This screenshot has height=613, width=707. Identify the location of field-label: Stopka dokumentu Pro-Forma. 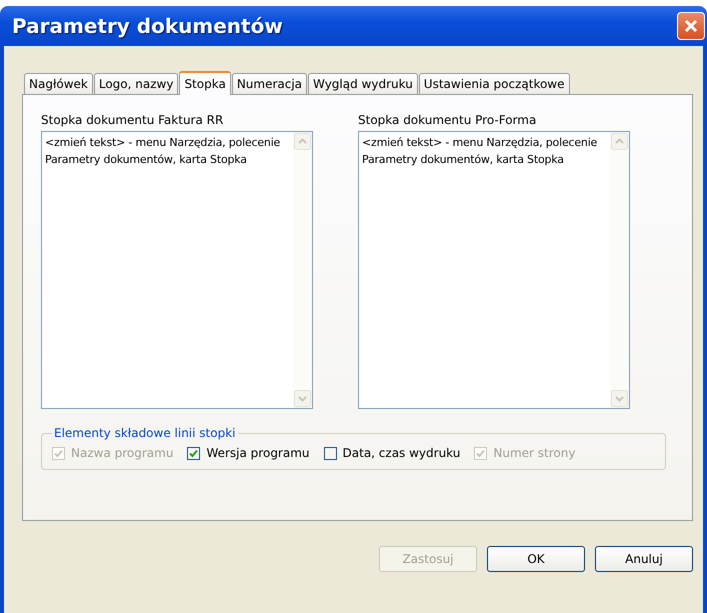
(448, 120).